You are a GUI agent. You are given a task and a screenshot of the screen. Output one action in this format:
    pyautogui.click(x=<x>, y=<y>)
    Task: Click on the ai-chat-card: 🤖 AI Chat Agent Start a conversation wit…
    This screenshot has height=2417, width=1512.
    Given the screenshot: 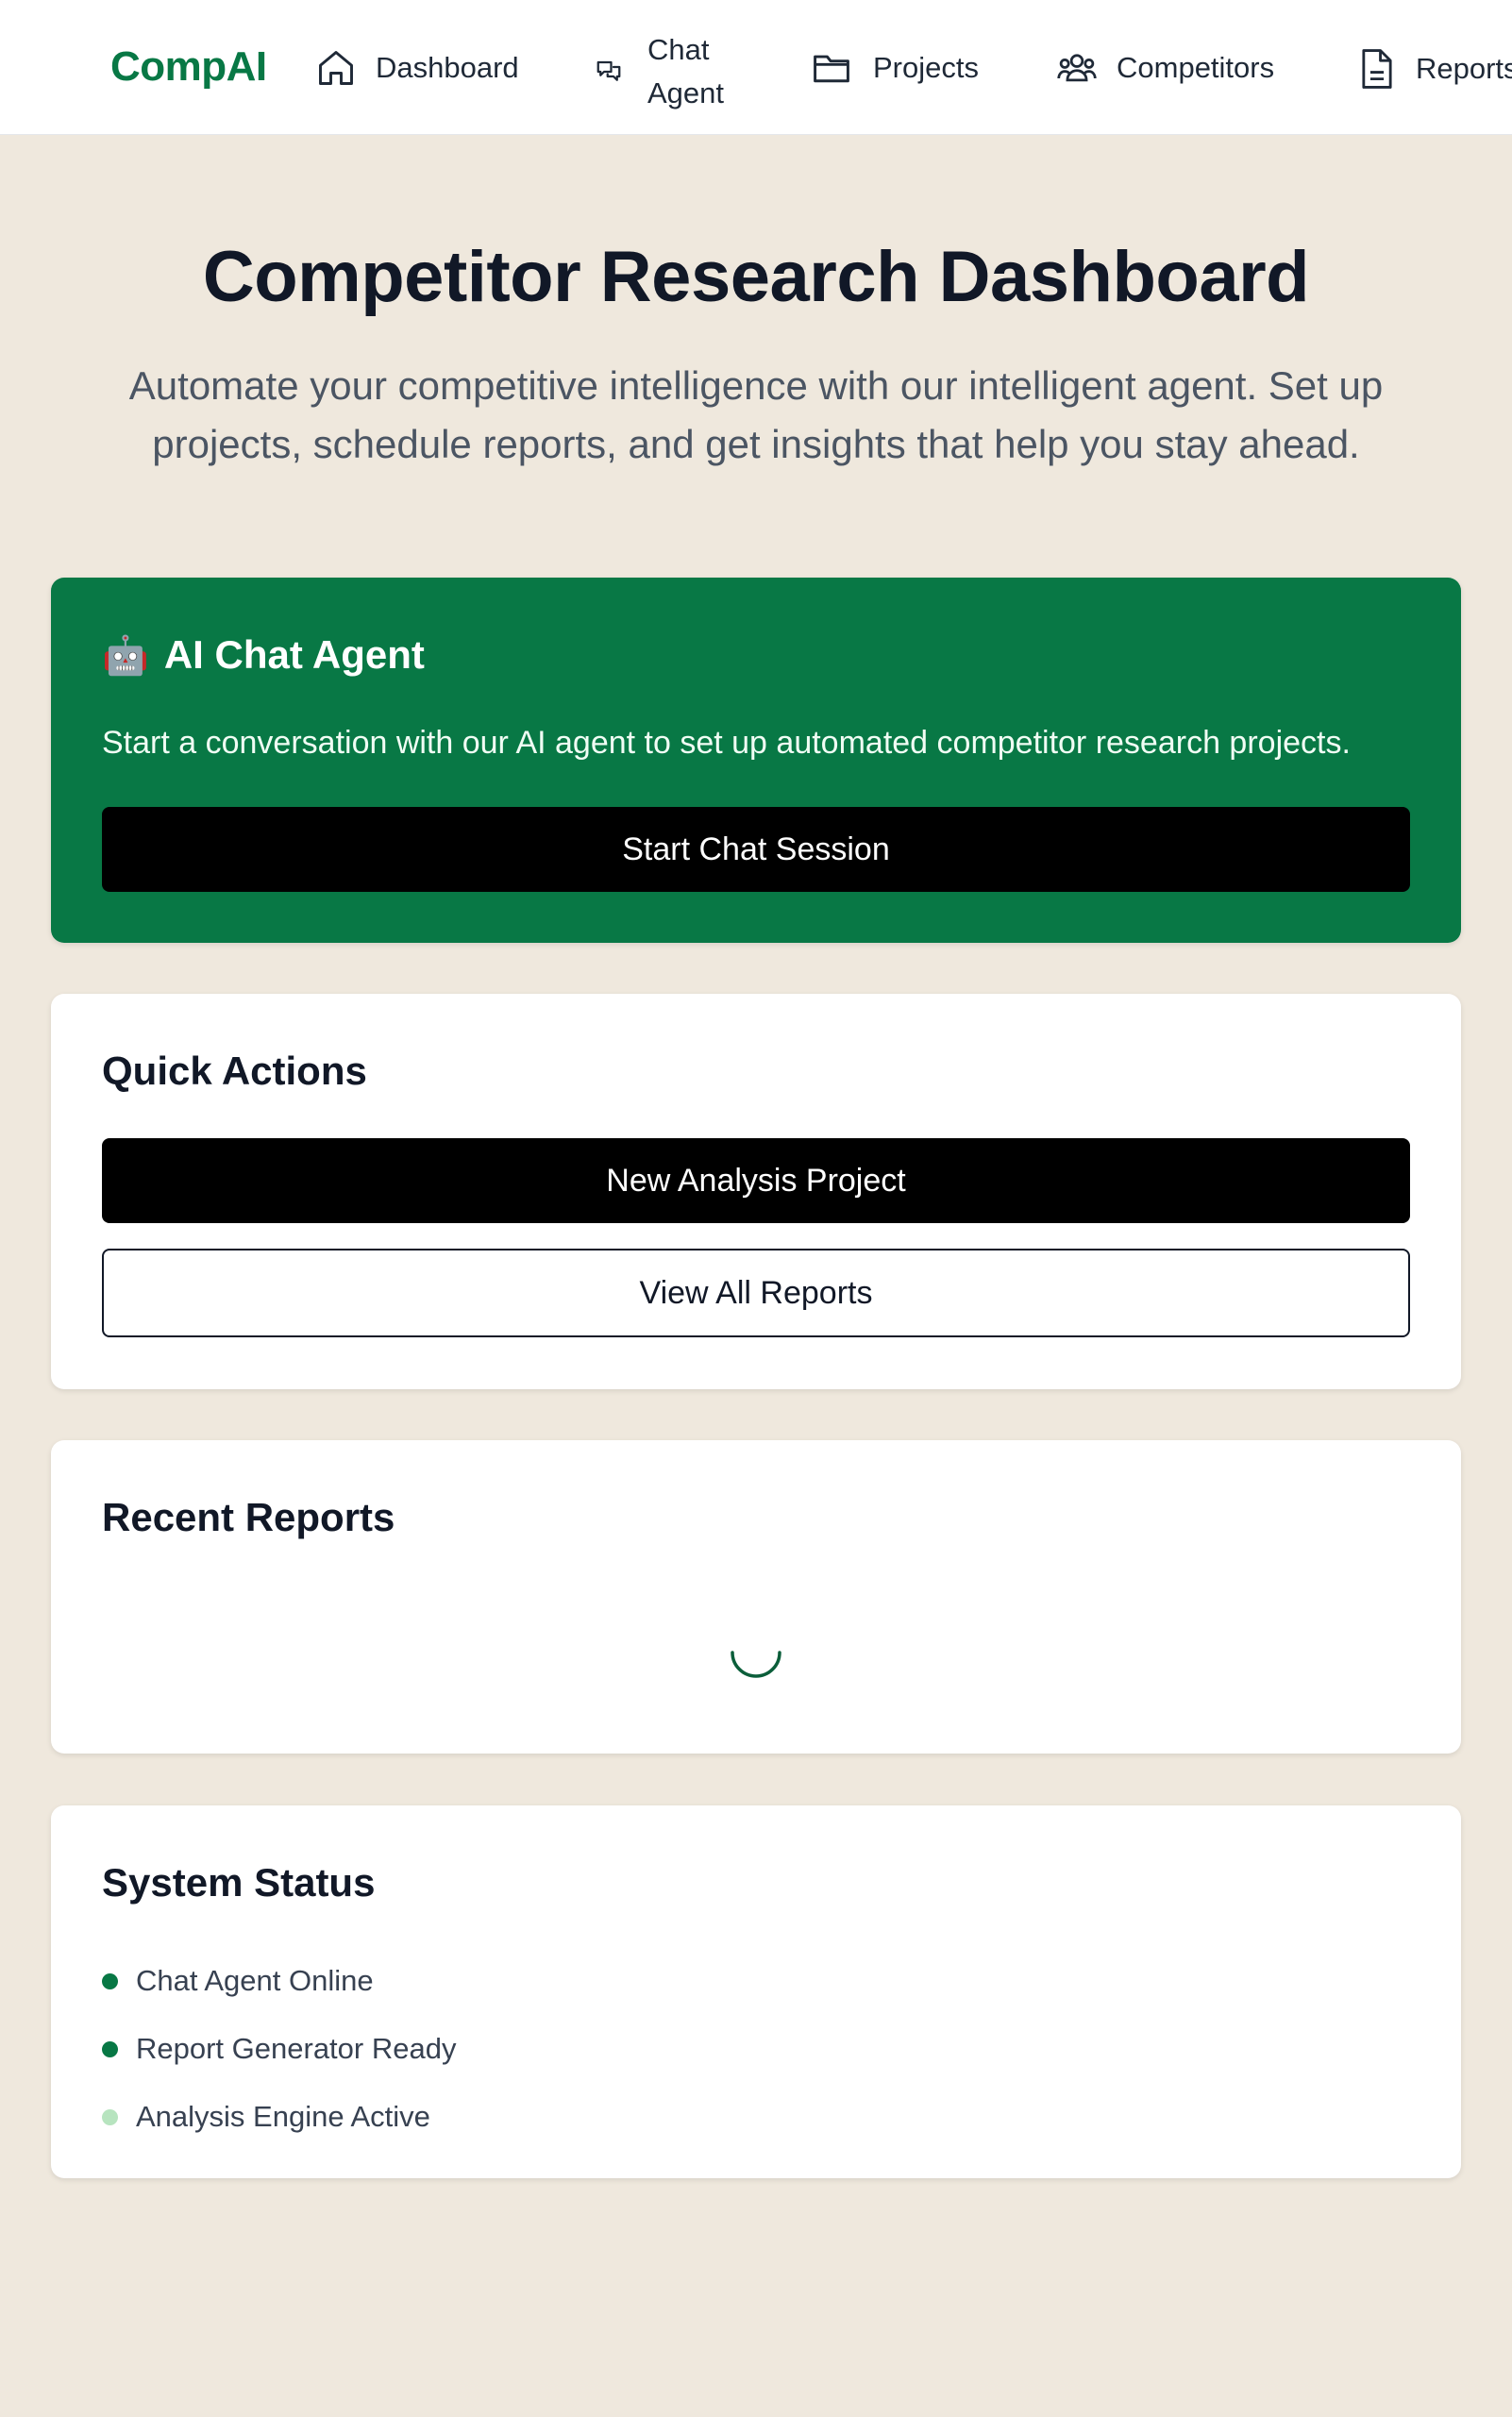 What is the action you would take?
    pyautogui.click(x=756, y=760)
    